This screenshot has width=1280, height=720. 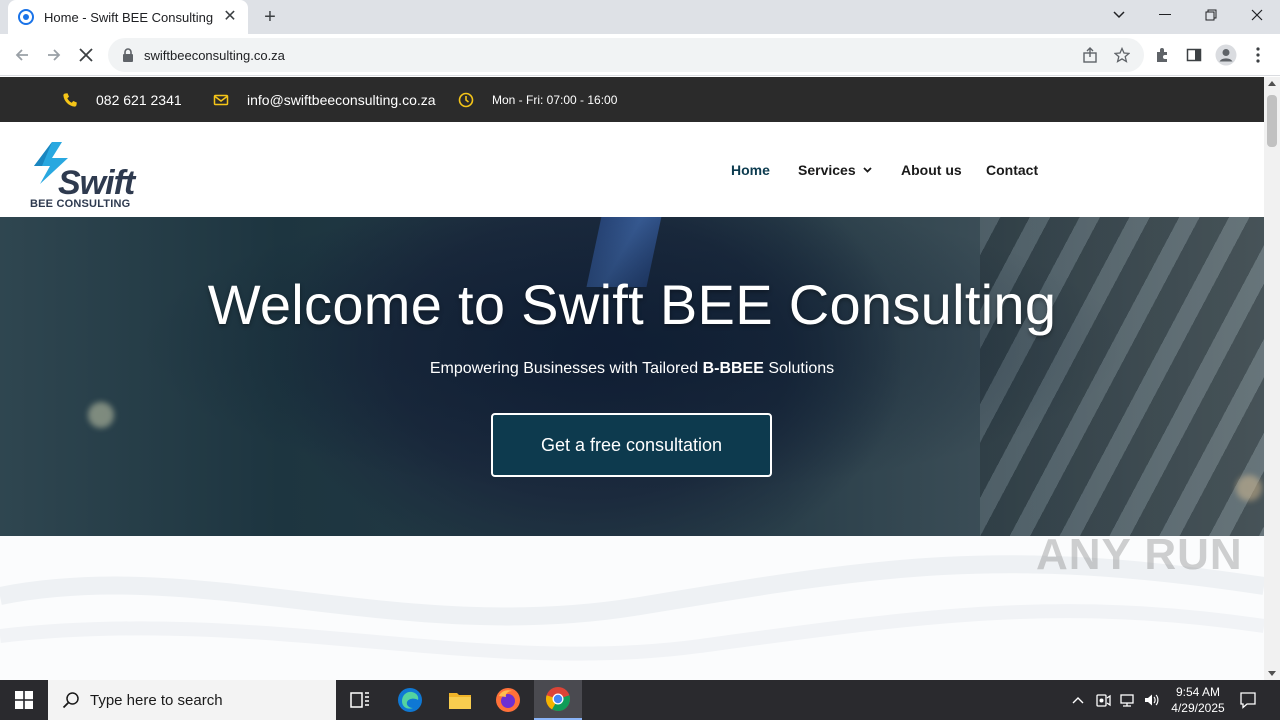 I want to click on tab-close-icon: ✕, so click(x=230, y=17).